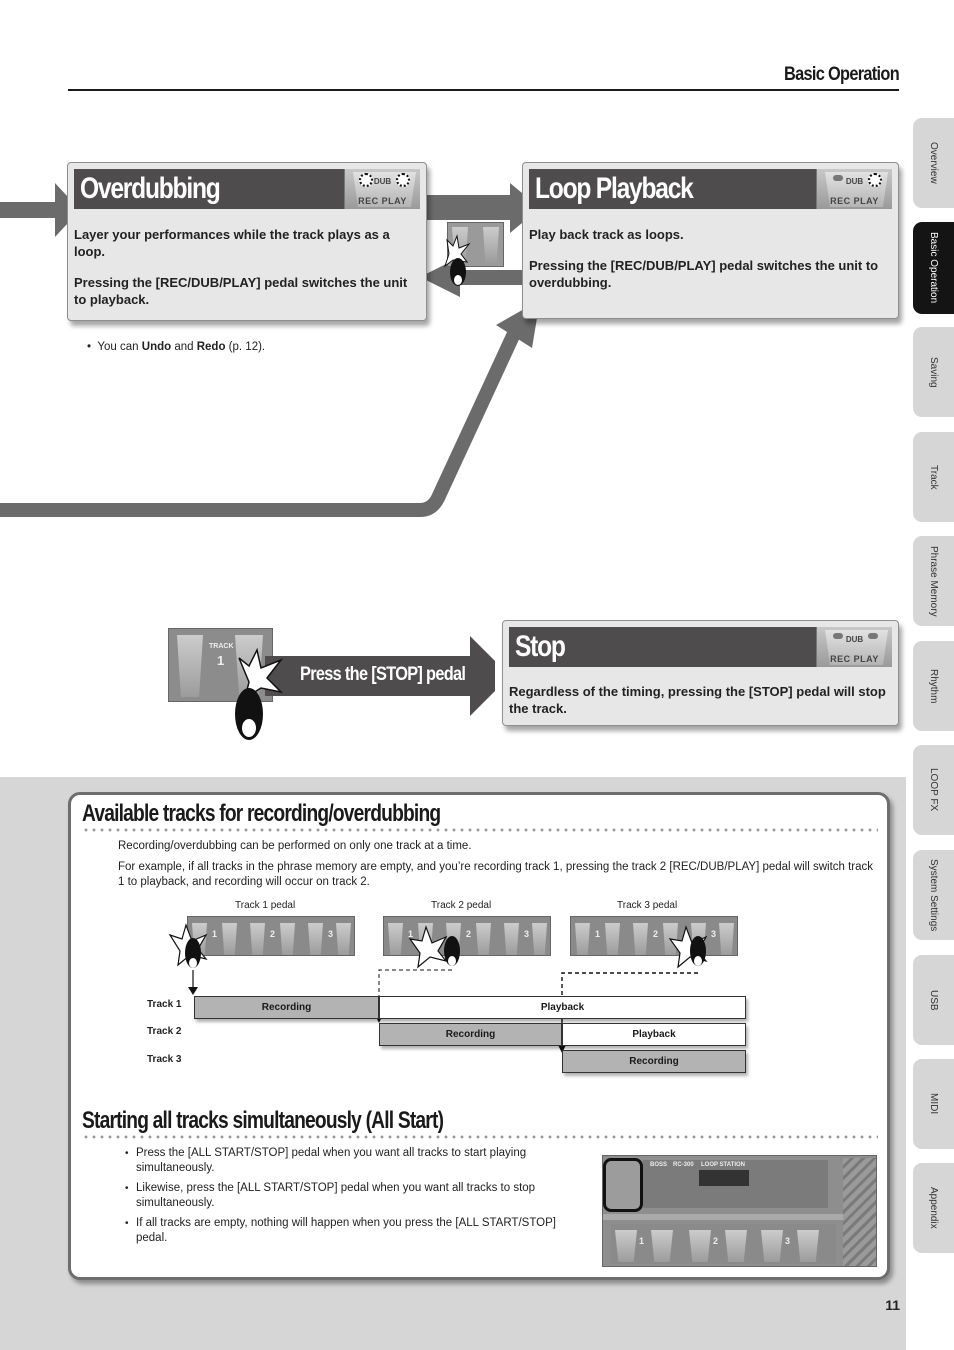  What do you see at coordinates (933, 1104) in the screenshot?
I see `tab-midi: MIDI` at bounding box center [933, 1104].